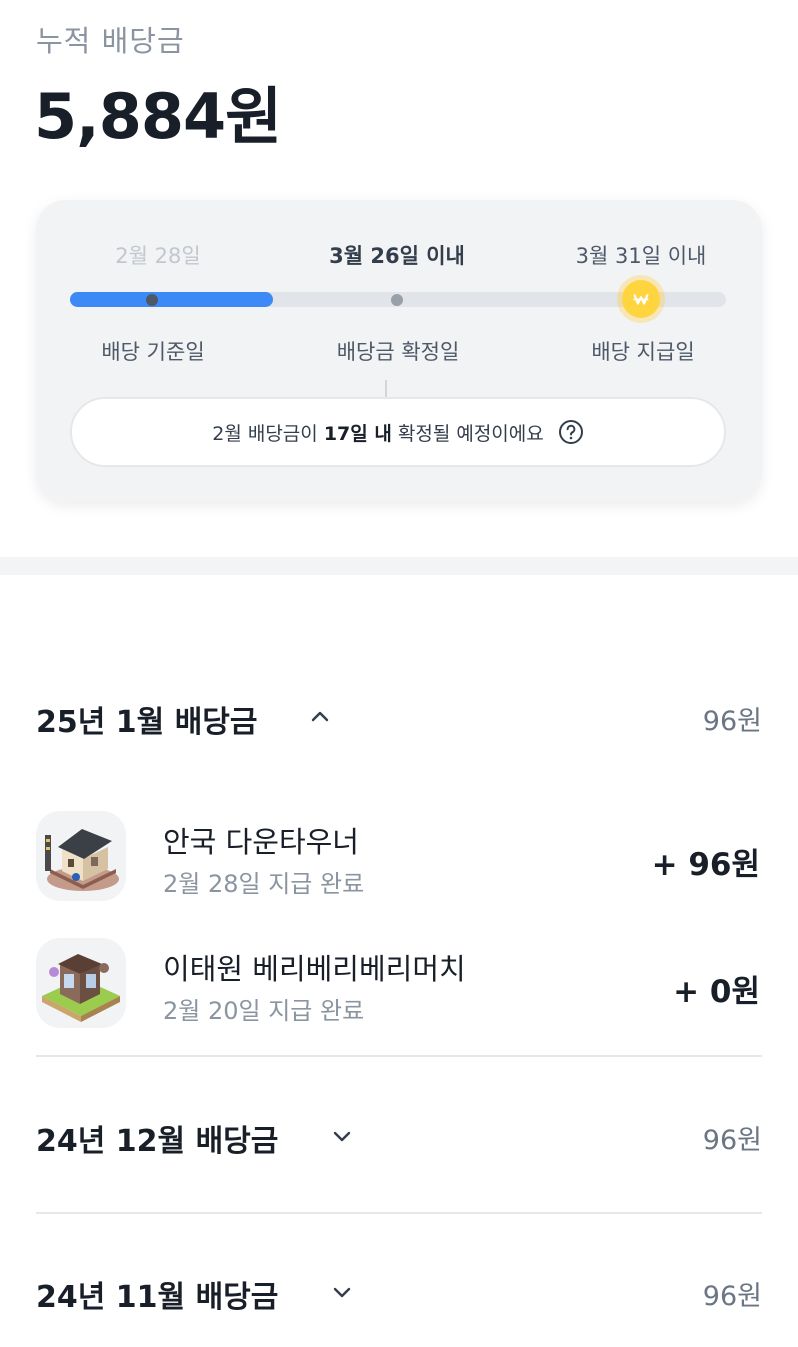 This screenshot has height=1347, width=798. I want to click on dividend-group-2024-11: 24년 11월 배당금 96원, so click(399, 1293).